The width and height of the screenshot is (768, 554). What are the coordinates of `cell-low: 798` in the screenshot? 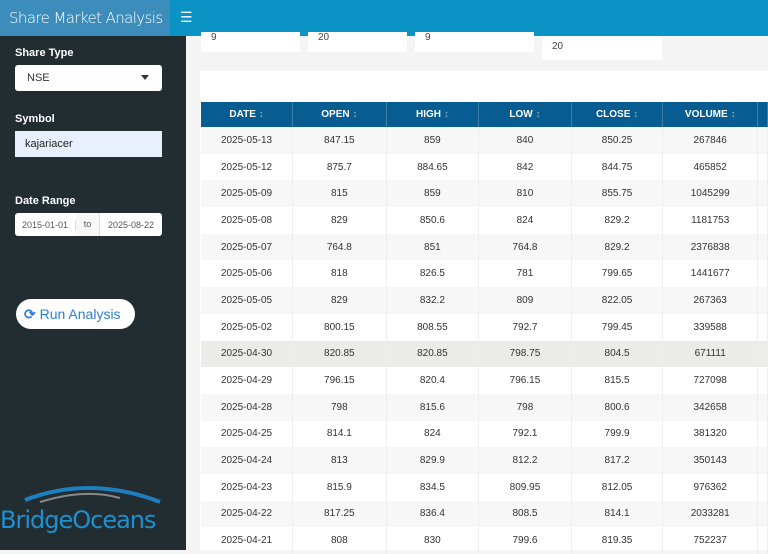 It's located at (525, 407).